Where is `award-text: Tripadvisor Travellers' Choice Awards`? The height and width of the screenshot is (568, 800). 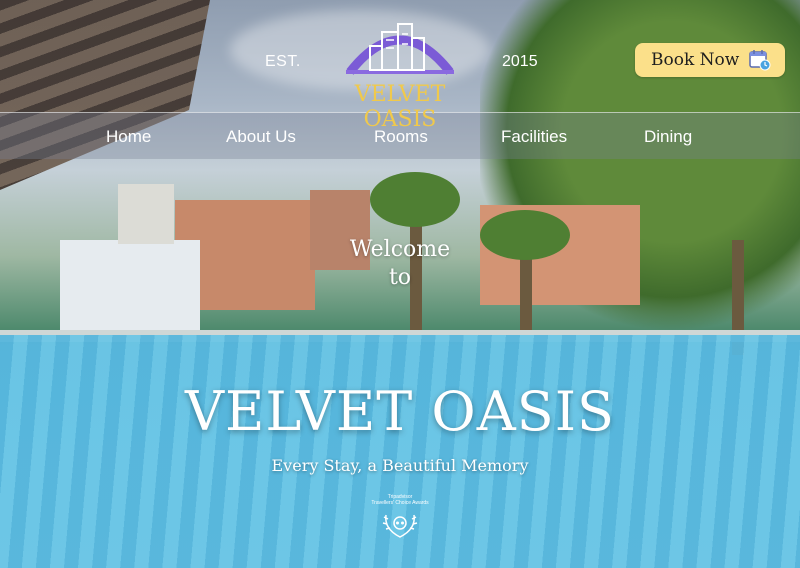 award-text: Tripadvisor Travellers' Choice Awards is located at coordinates (400, 500).